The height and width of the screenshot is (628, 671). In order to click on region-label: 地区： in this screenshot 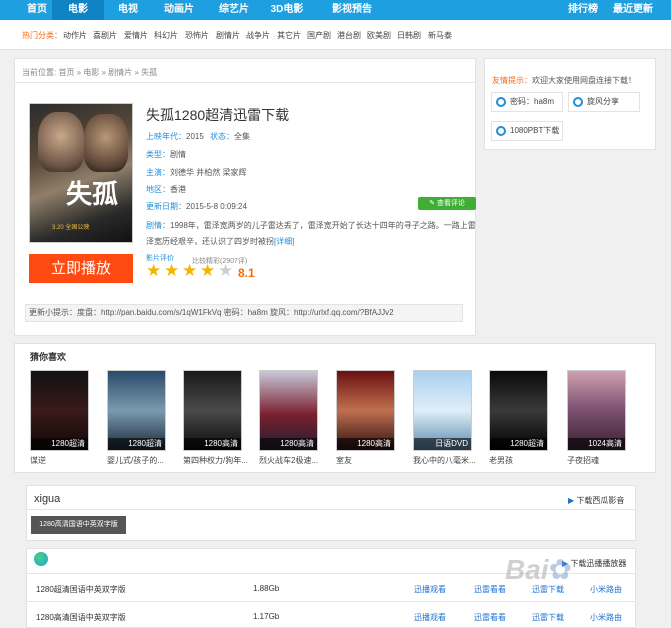, I will do `click(158, 189)`.